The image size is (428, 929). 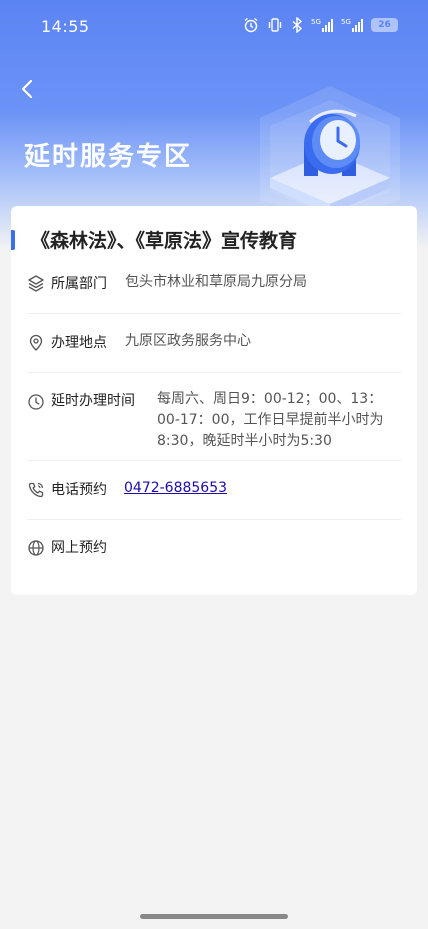 What do you see at coordinates (188, 341) in the screenshot?
I see `location-value: 九原区政务服务中心` at bounding box center [188, 341].